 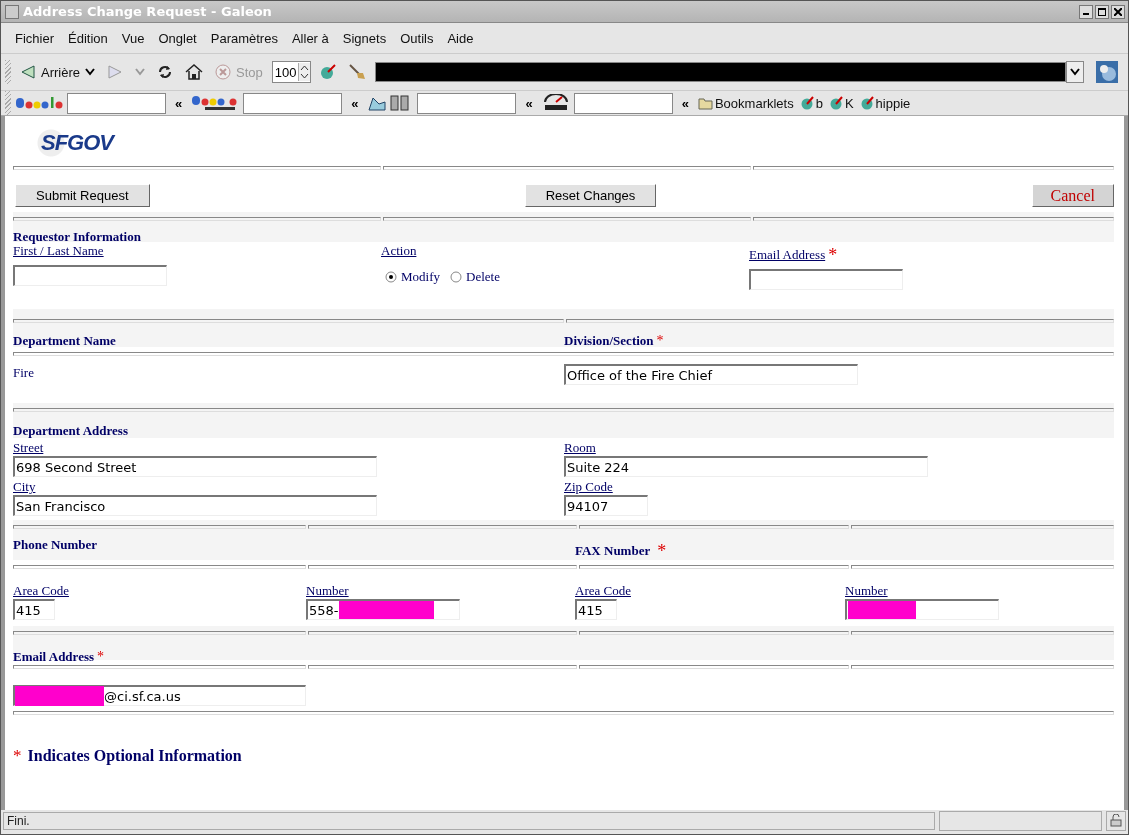 What do you see at coordinates (65, 341) in the screenshot?
I see `column-heading: Department Name` at bounding box center [65, 341].